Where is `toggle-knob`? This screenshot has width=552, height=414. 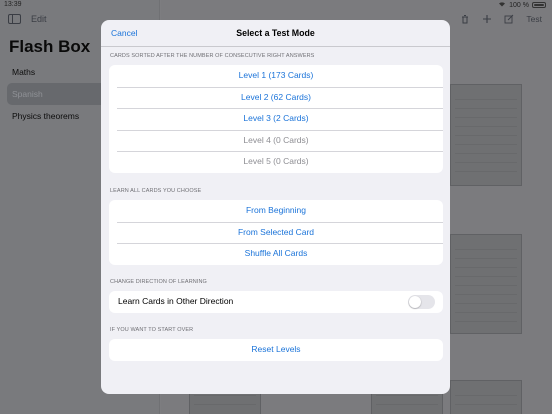
toggle-knob is located at coordinates (415, 302).